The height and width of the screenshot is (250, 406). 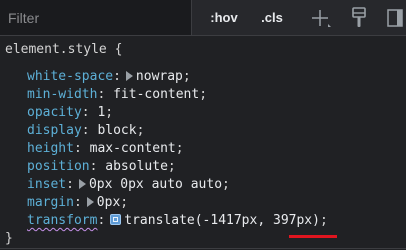 What do you see at coordinates (101, 167) in the screenshot?
I see `declaration-position: position: absolute;` at bounding box center [101, 167].